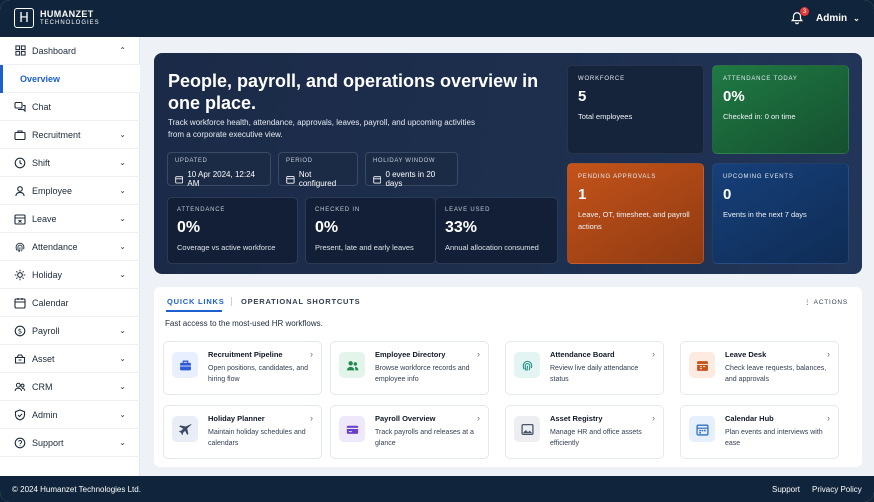  What do you see at coordinates (70, 191) in the screenshot?
I see `sidebar-item-employee: Employee ⌄` at bounding box center [70, 191].